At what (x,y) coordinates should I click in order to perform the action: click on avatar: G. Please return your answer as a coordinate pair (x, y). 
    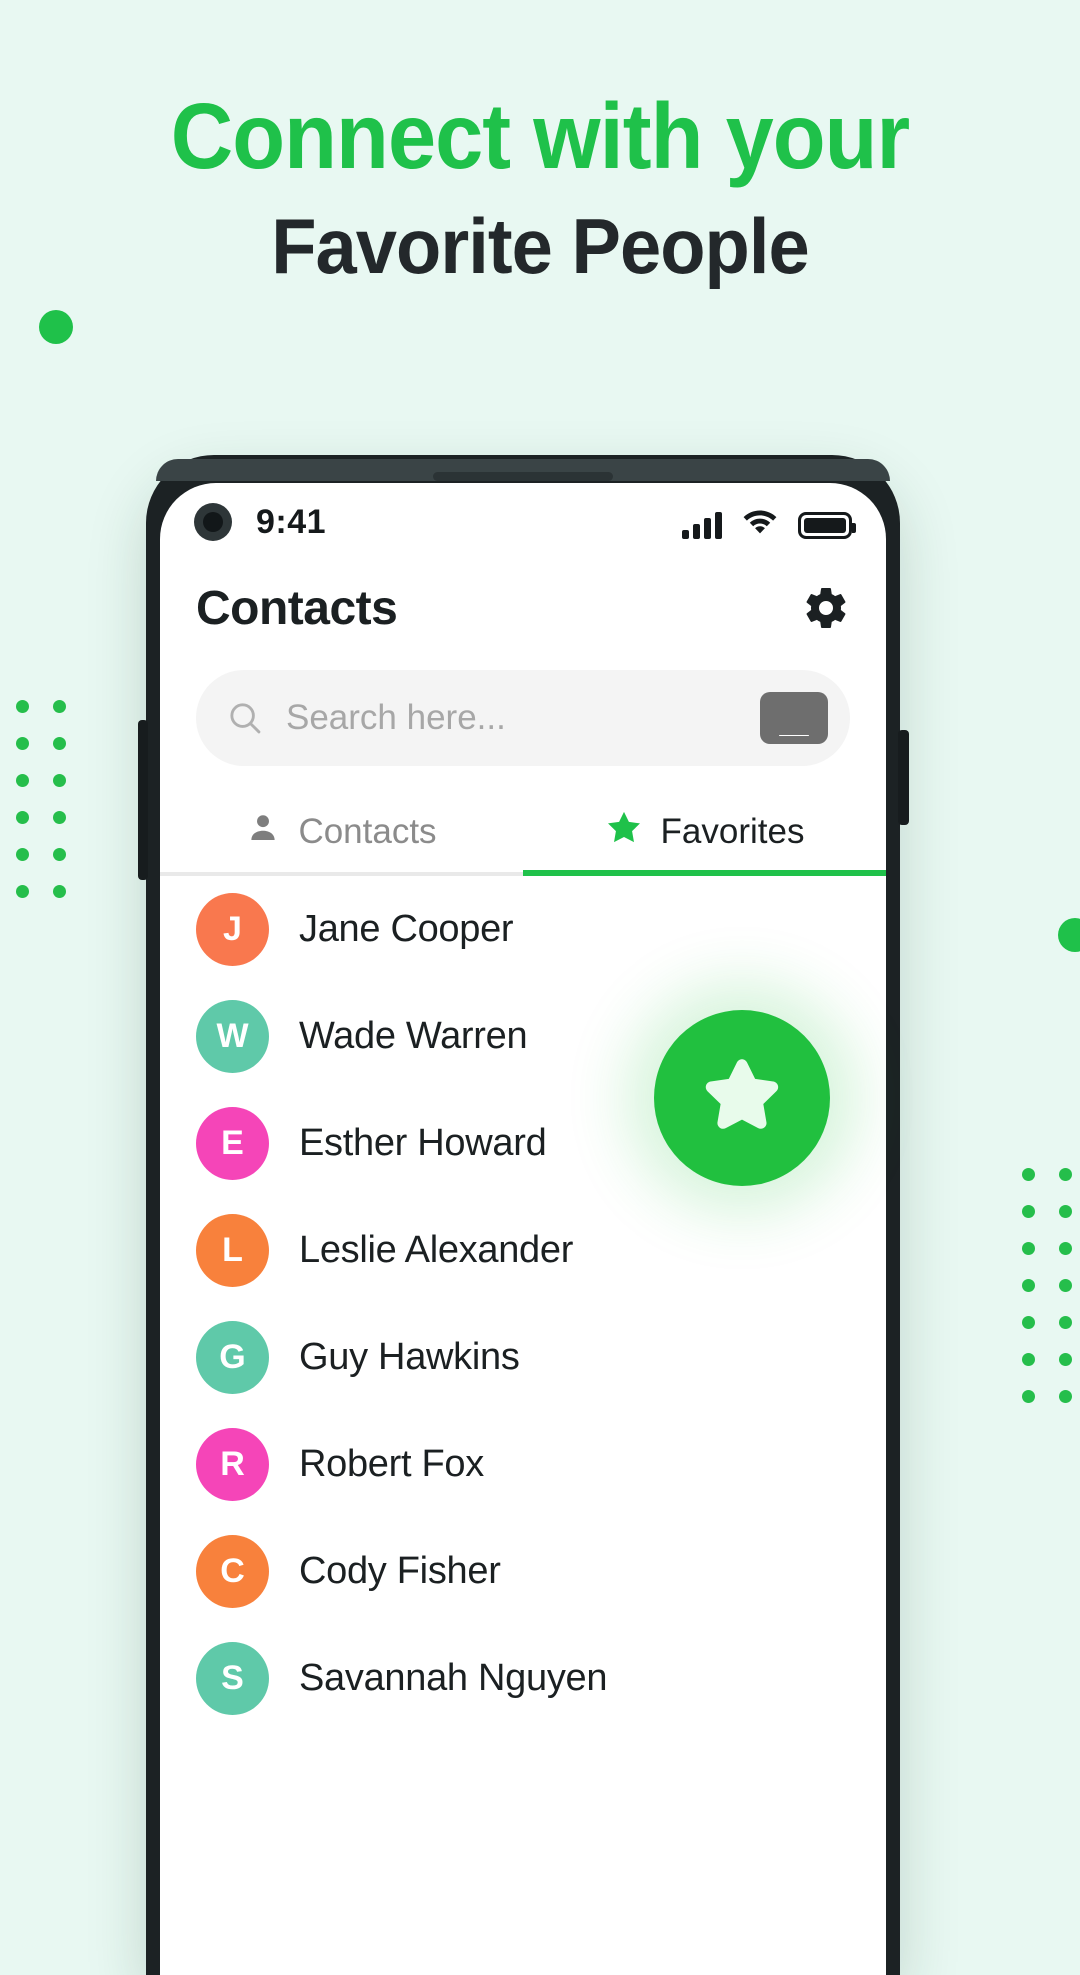
    Looking at the image, I should click on (232, 1357).